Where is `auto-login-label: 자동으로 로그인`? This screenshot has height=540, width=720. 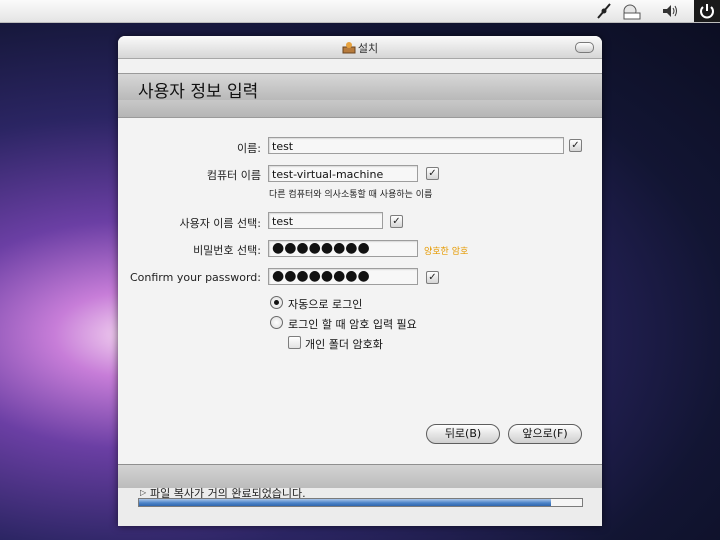
auto-login-label: 자동으로 로그인 is located at coordinates (325, 304).